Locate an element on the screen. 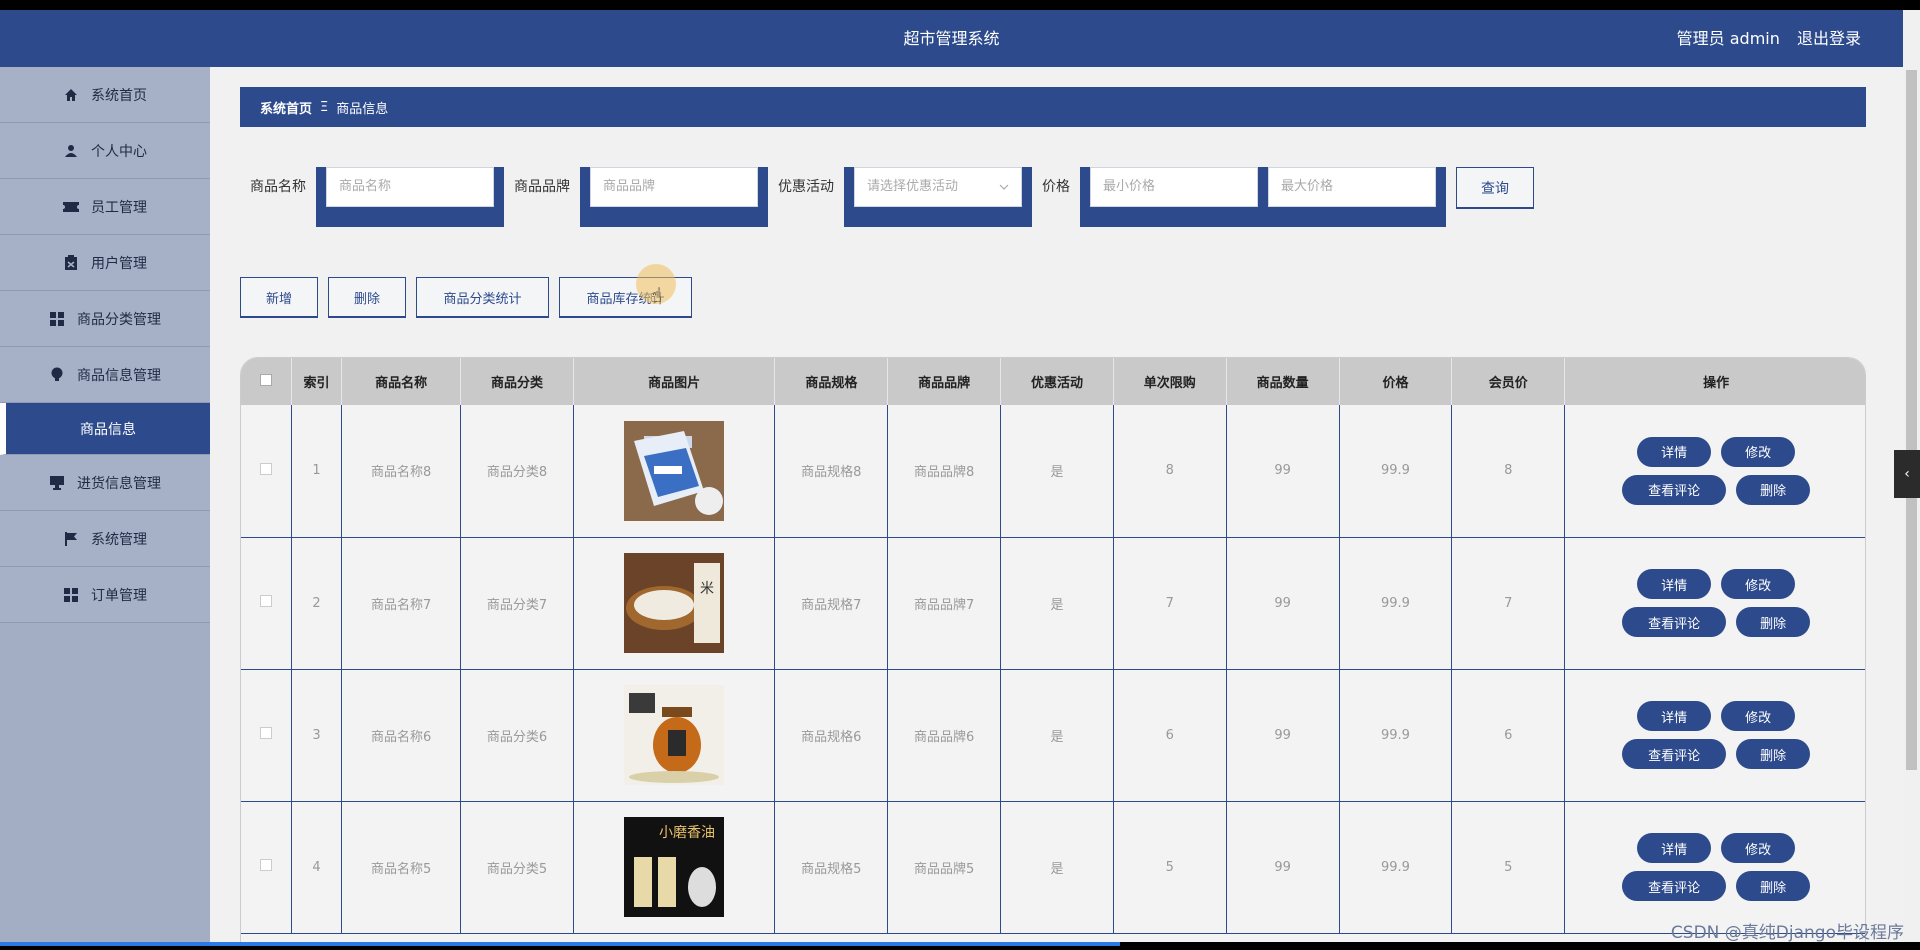  sidebar-item-label: 个人中心 is located at coordinates (119, 151).